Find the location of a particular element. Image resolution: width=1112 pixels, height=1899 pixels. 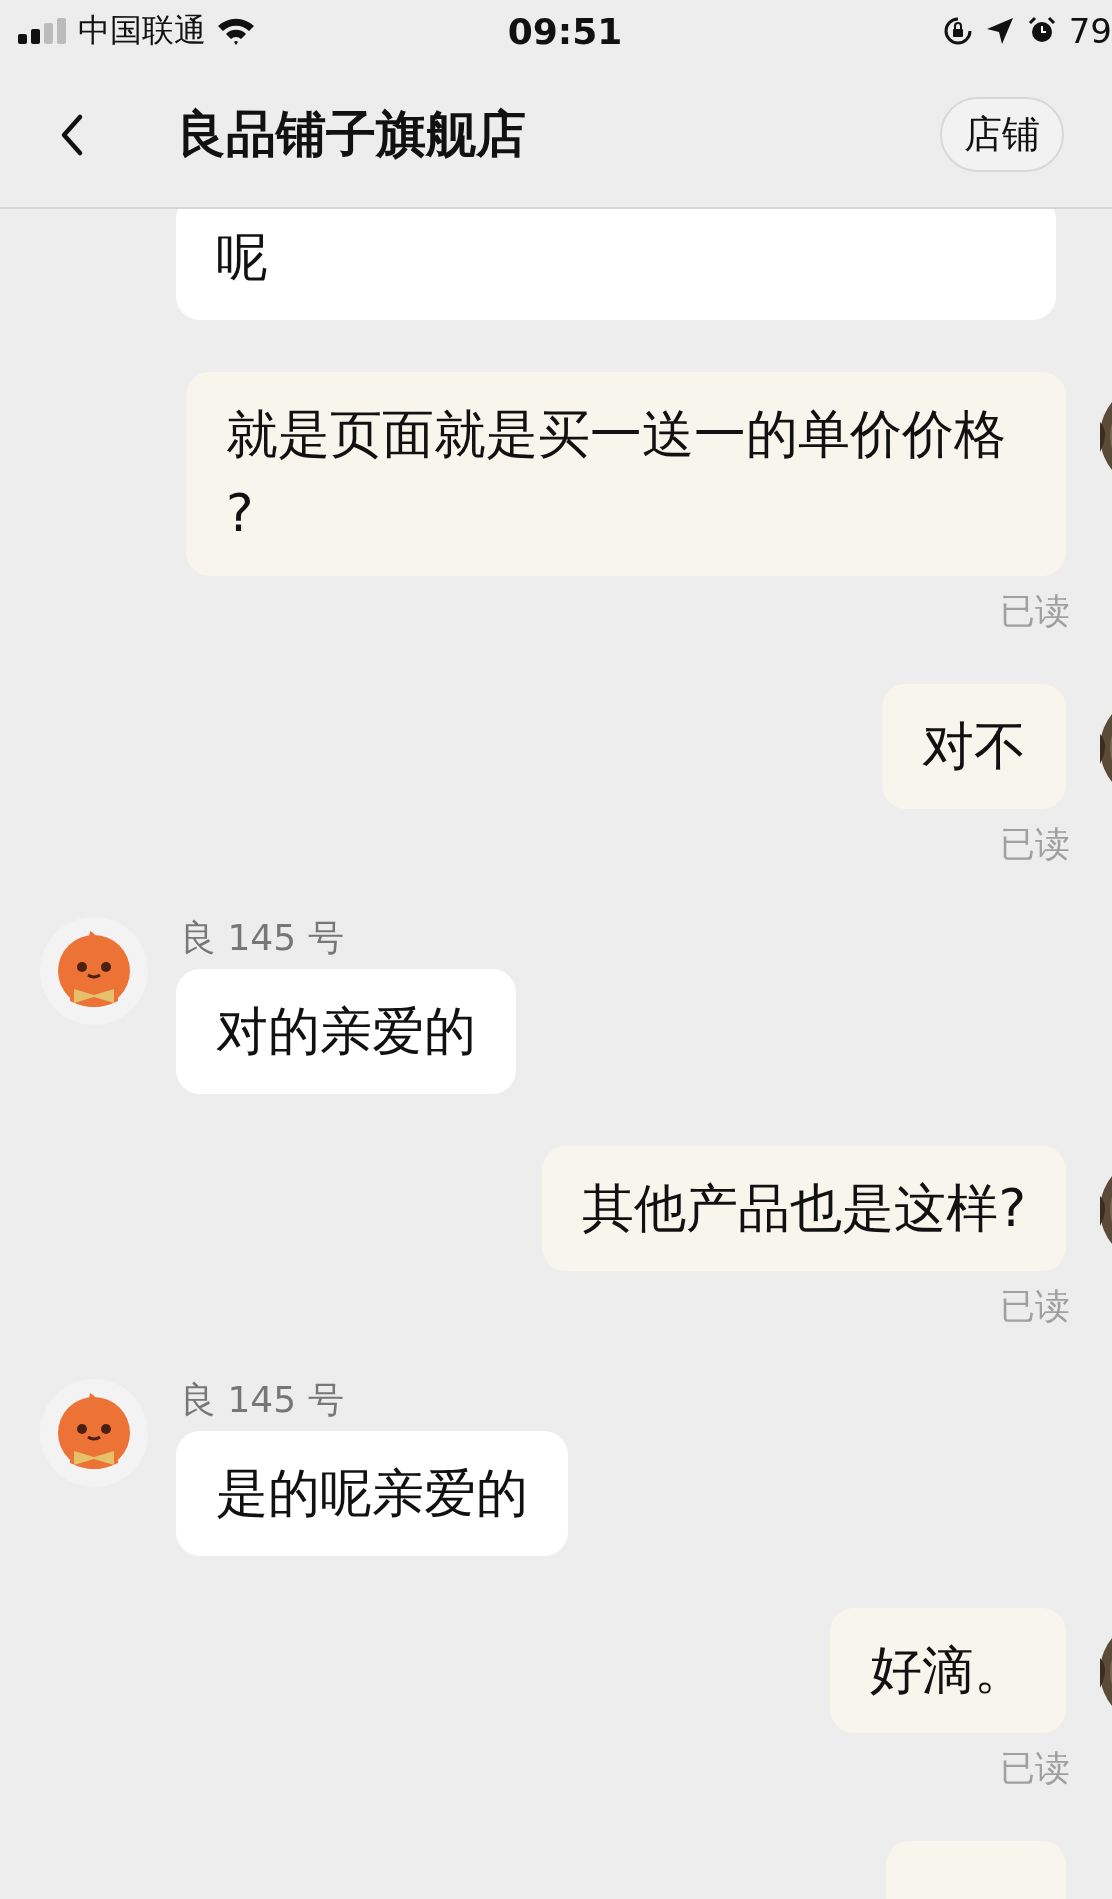

wifi-icon is located at coordinates (236, 31).